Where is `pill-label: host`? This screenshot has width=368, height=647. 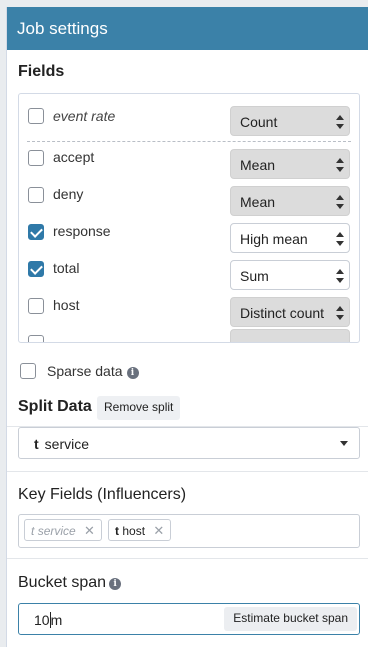 pill-label: host is located at coordinates (134, 531).